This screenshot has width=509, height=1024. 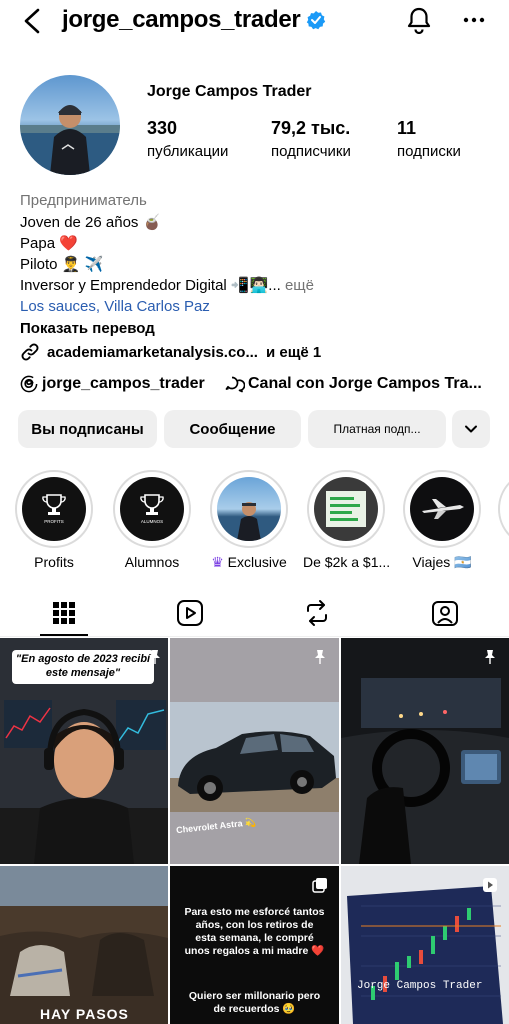 I want to click on highlight-cover: PROFITS, so click(x=54, y=509).